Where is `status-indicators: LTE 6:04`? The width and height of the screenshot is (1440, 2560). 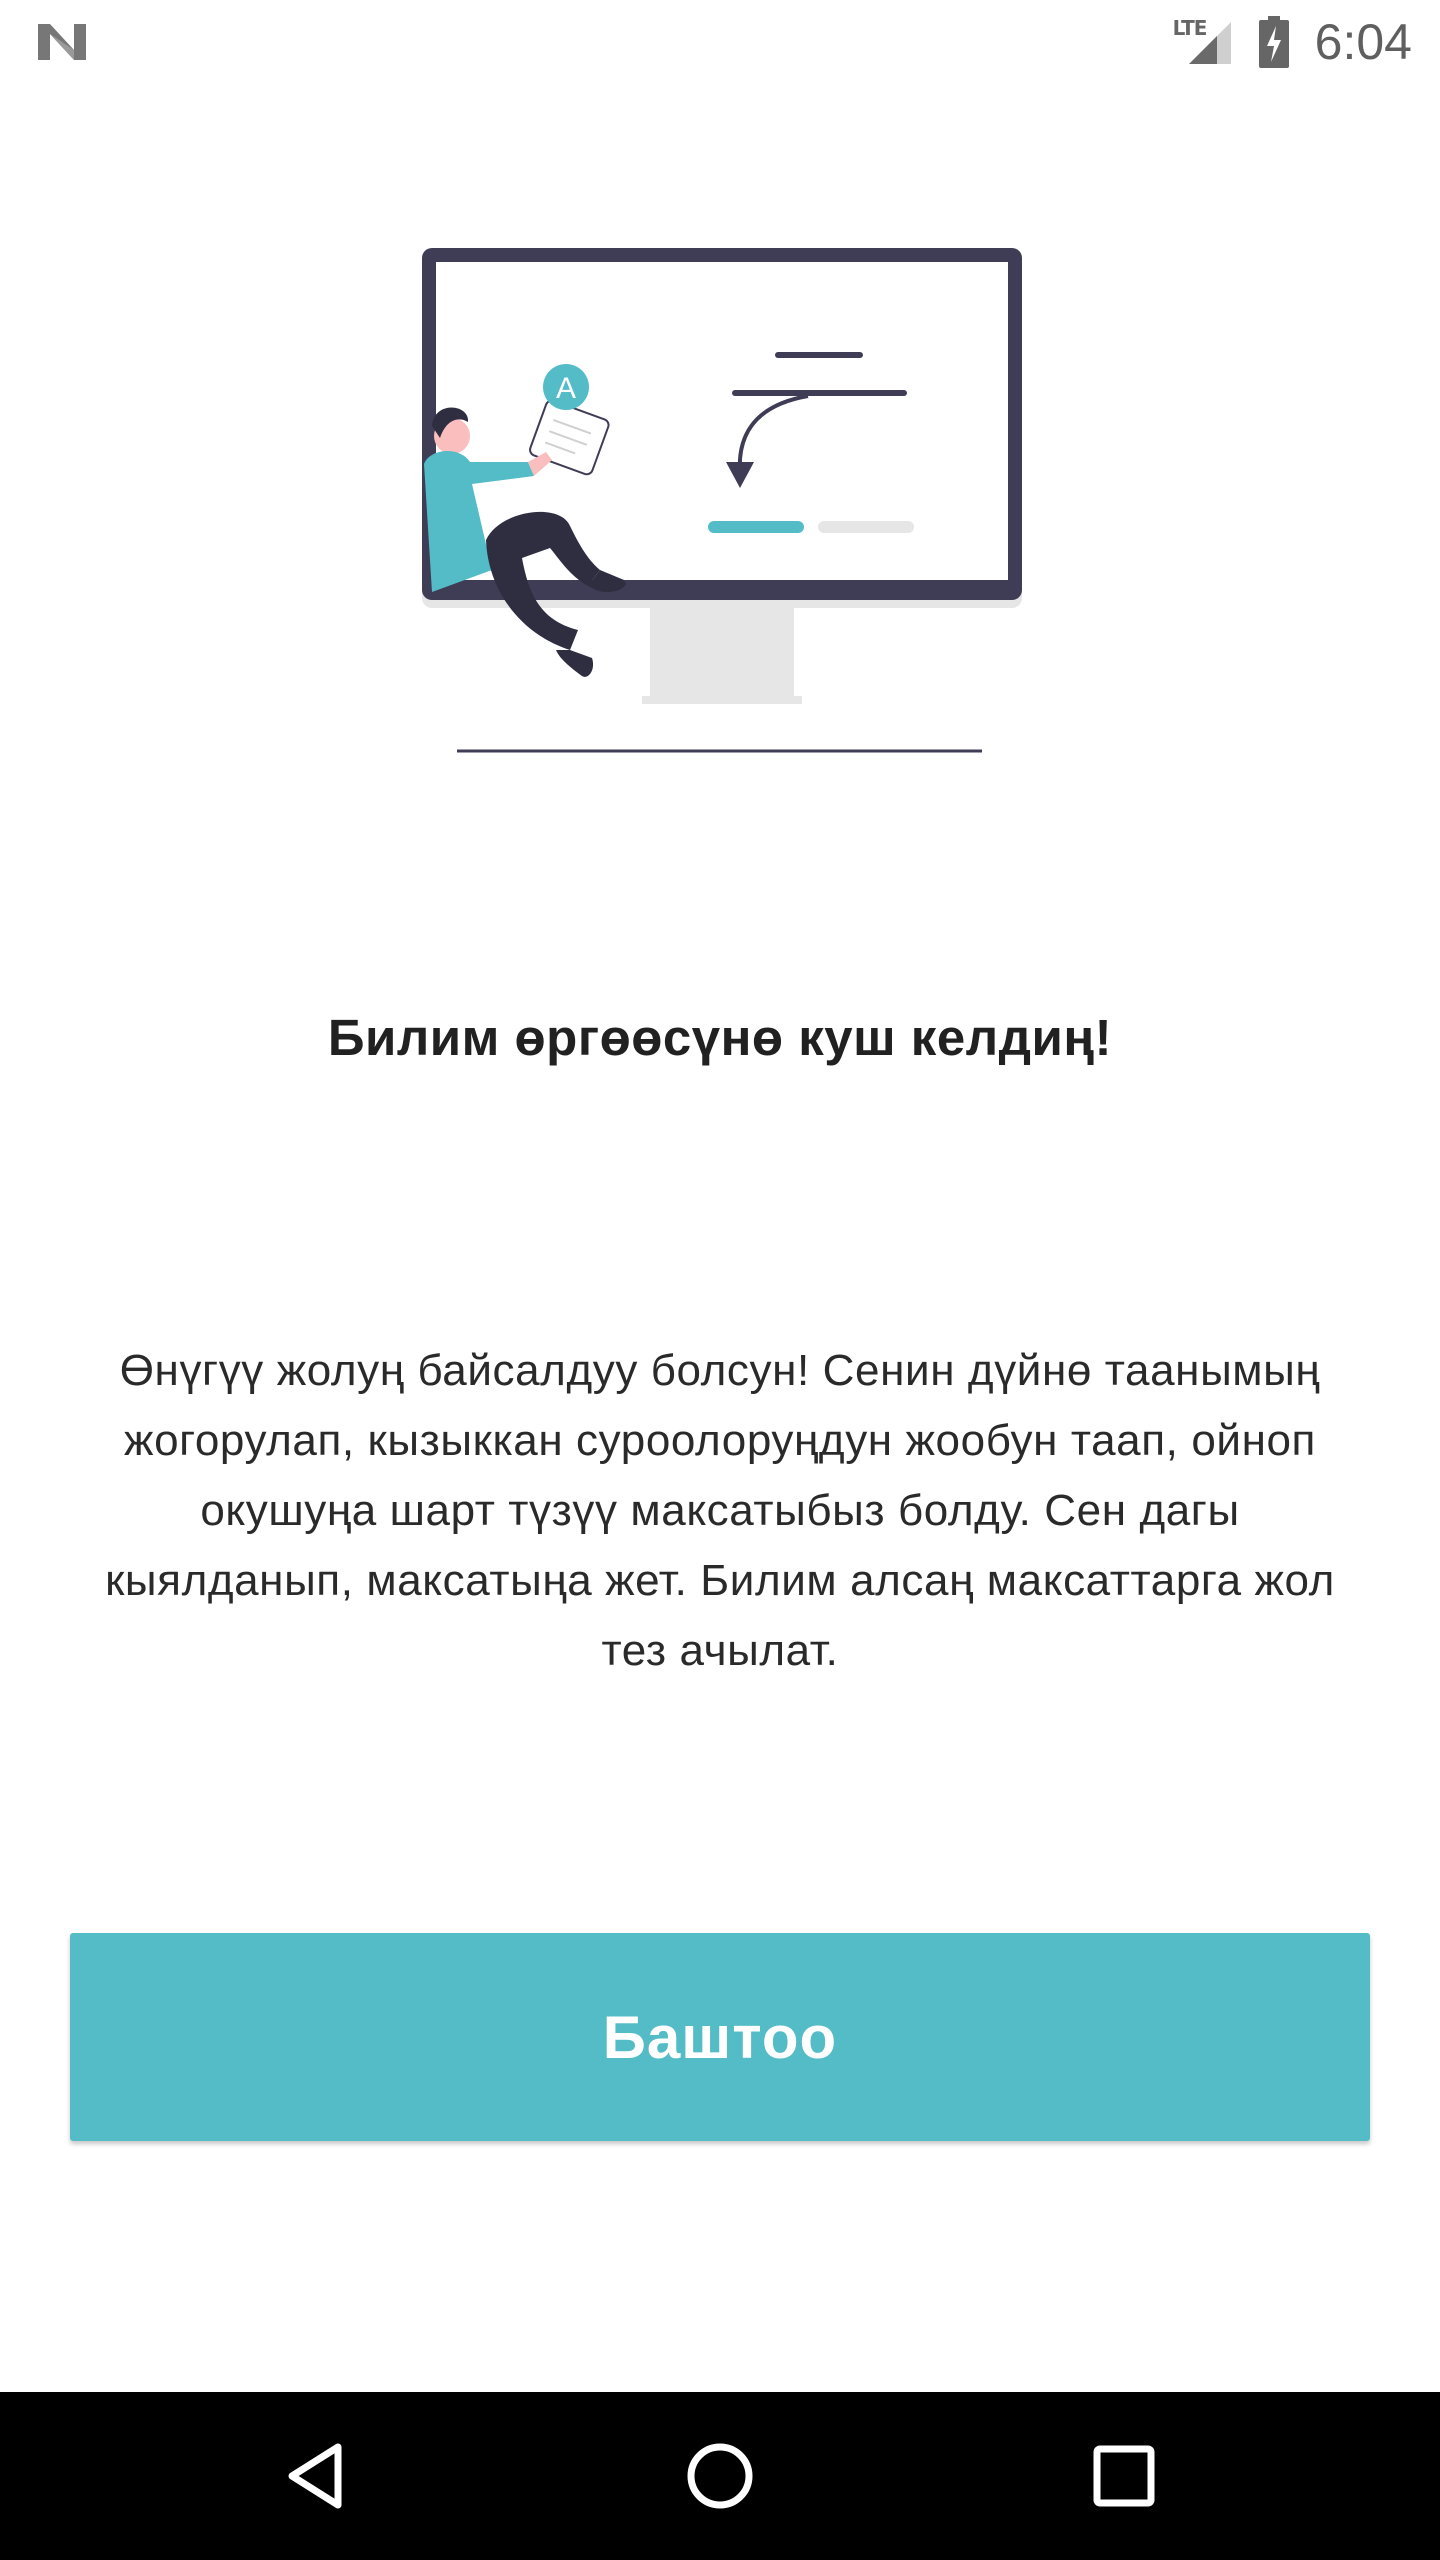
status-indicators: LTE 6:04 is located at coordinates (1292, 42).